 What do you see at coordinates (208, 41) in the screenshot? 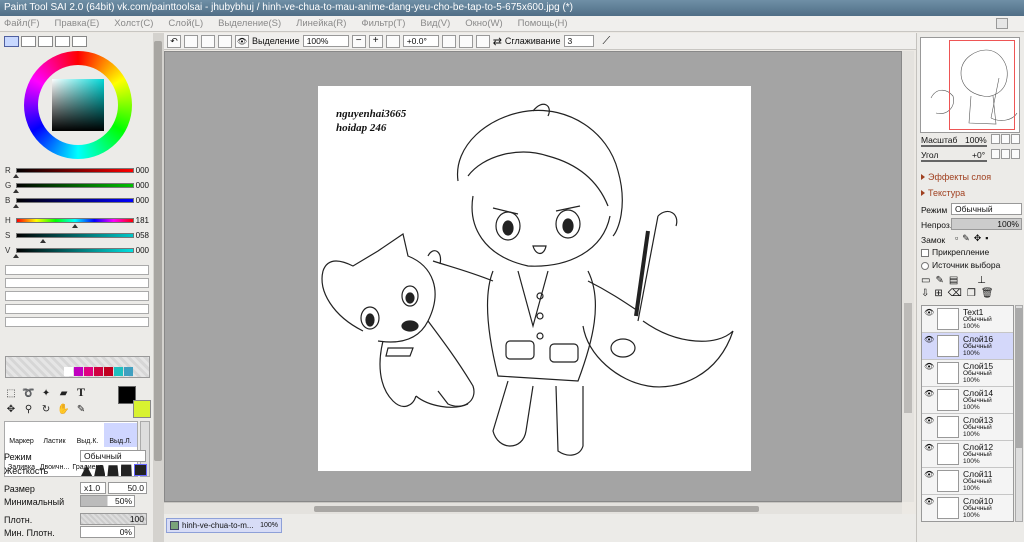
I see `deselect-icon` at bounding box center [208, 41].